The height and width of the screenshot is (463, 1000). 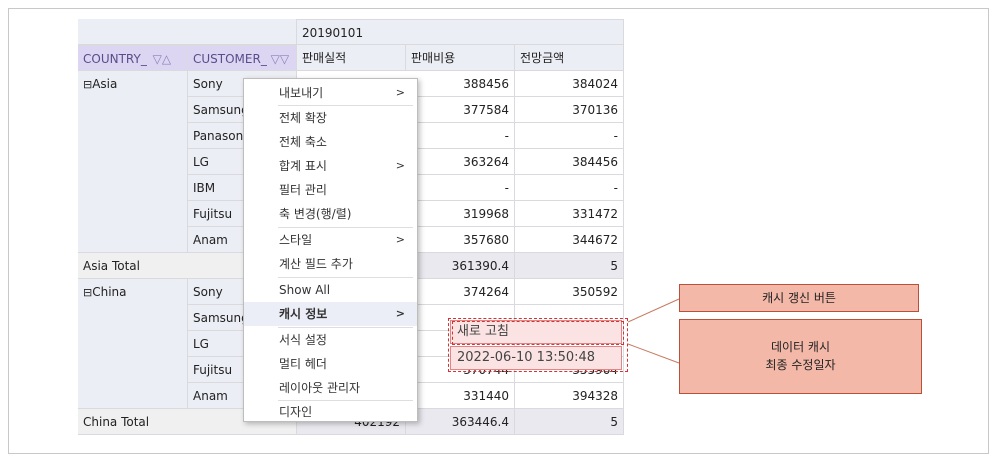 I want to click on menu-item-label: 캐시 정보, so click(x=303, y=314).